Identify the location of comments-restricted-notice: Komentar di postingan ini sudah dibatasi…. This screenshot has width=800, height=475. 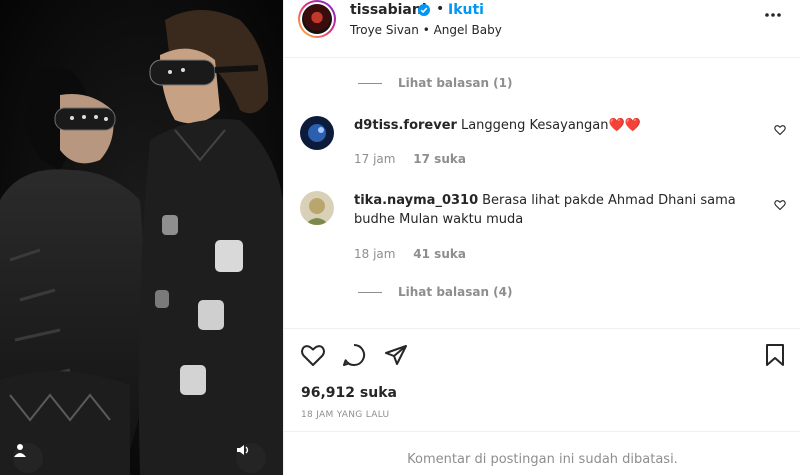
(542, 459).